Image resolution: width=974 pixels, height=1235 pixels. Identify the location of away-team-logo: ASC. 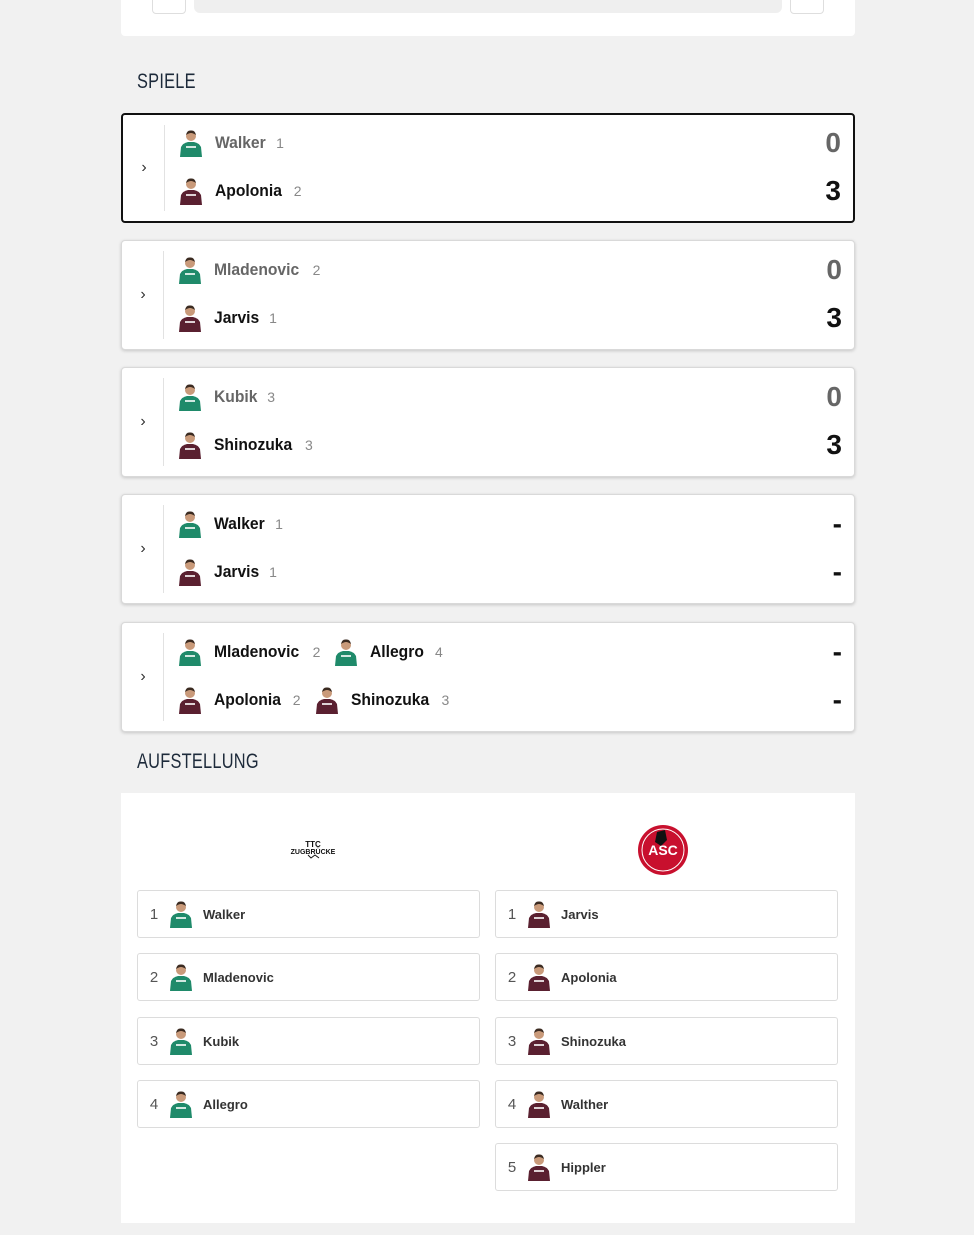
(663, 850).